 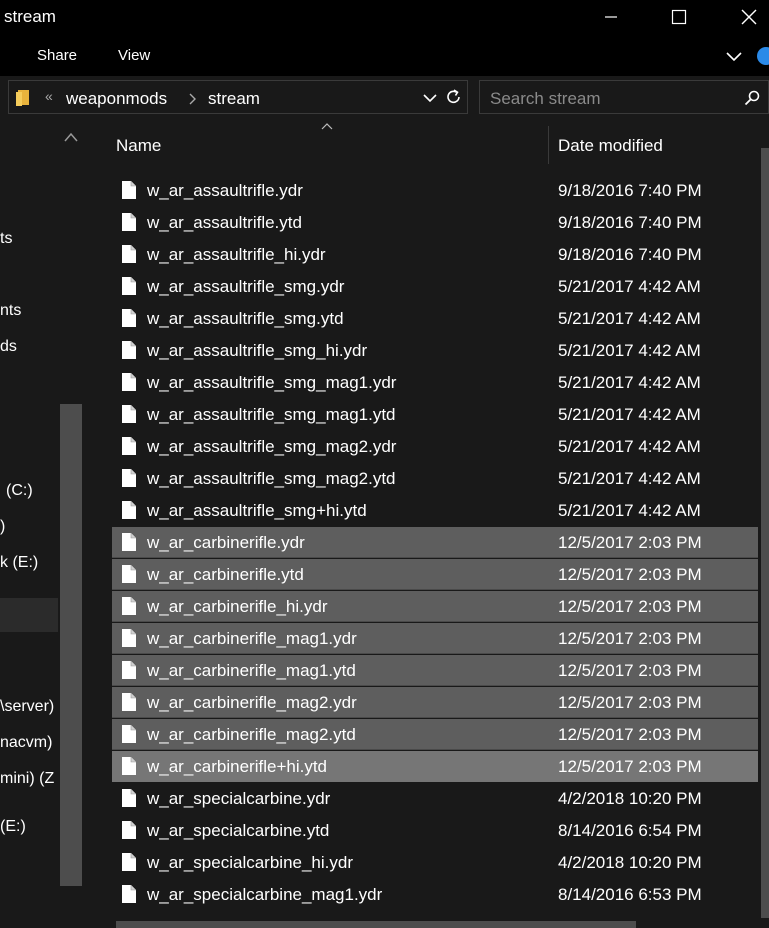 What do you see at coordinates (19, 563) in the screenshot?
I see `nav-item-drive-e: k (E:)` at bounding box center [19, 563].